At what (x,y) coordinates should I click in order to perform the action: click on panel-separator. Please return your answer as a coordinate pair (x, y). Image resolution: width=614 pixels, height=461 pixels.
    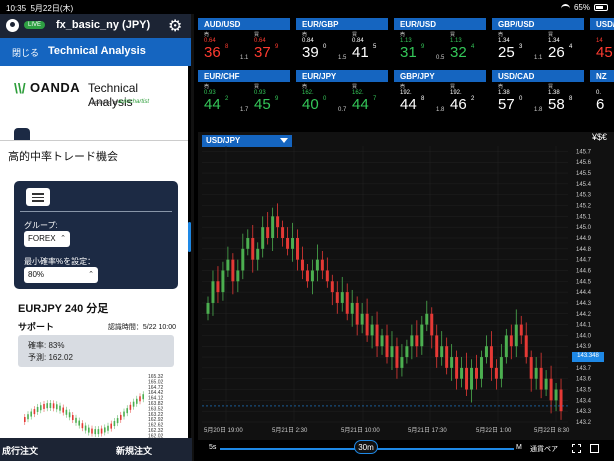
    Looking at the image, I should click on (192, 237).